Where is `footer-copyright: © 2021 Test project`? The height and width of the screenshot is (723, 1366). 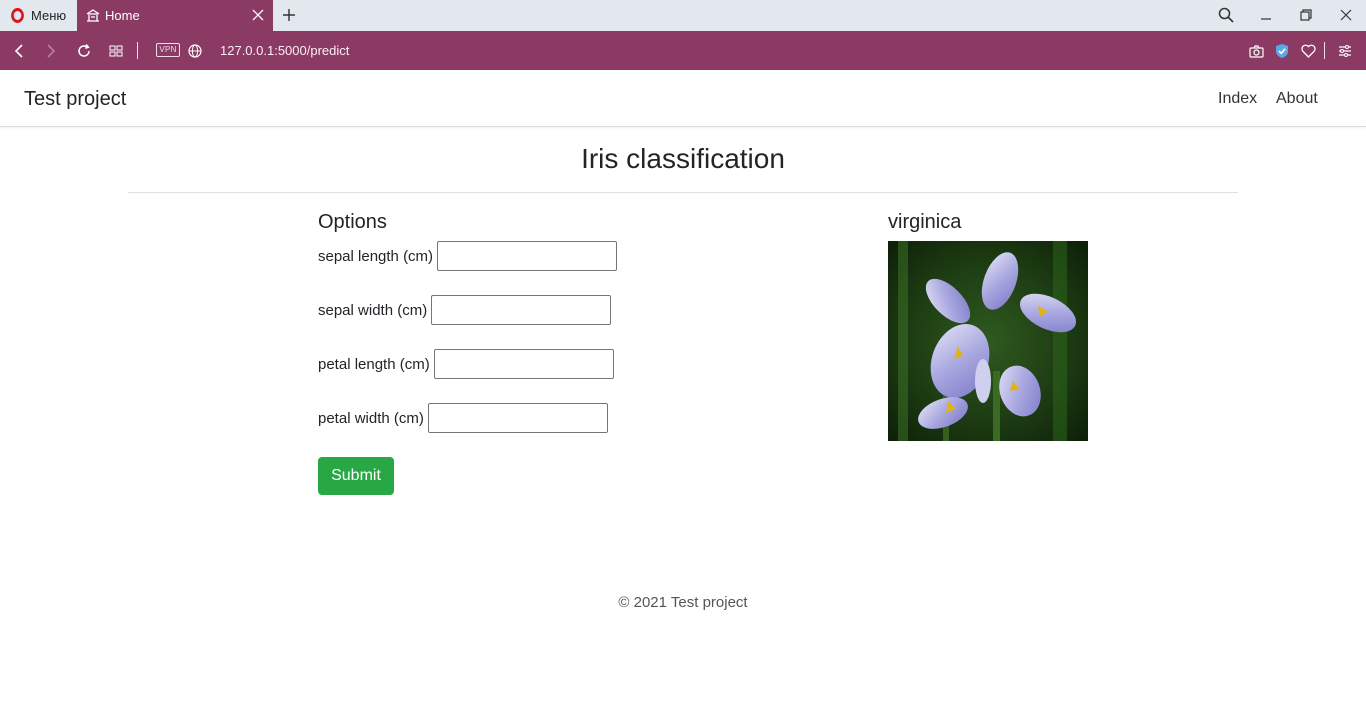 footer-copyright: © 2021 Test project is located at coordinates (683, 602).